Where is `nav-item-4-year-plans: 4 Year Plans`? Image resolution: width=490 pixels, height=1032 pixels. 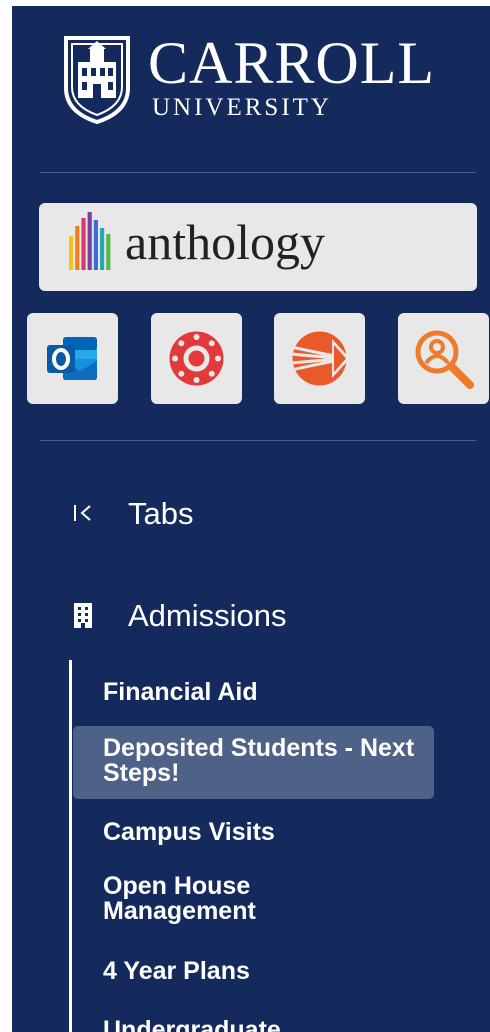
nav-item-4-year-plans: 4 Year Plans is located at coordinates (253, 974).